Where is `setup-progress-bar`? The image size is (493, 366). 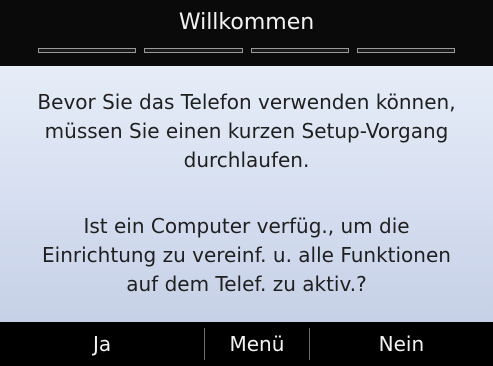 setup-progress-bar is located at coordinates (246, 53).